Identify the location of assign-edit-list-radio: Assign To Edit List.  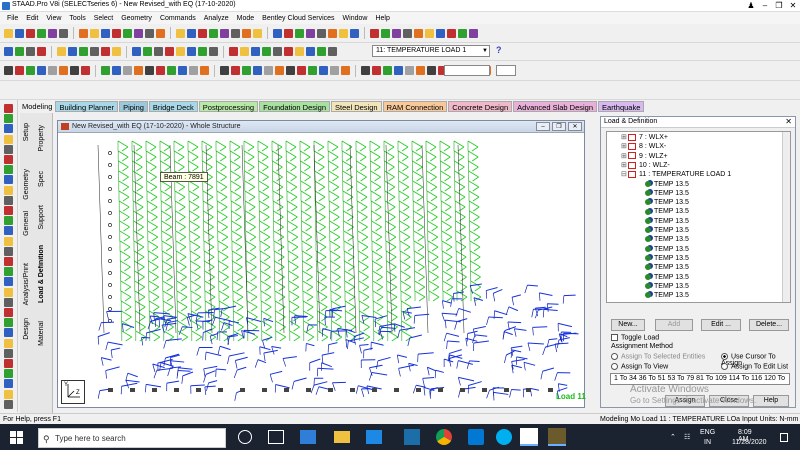
(754, 366).